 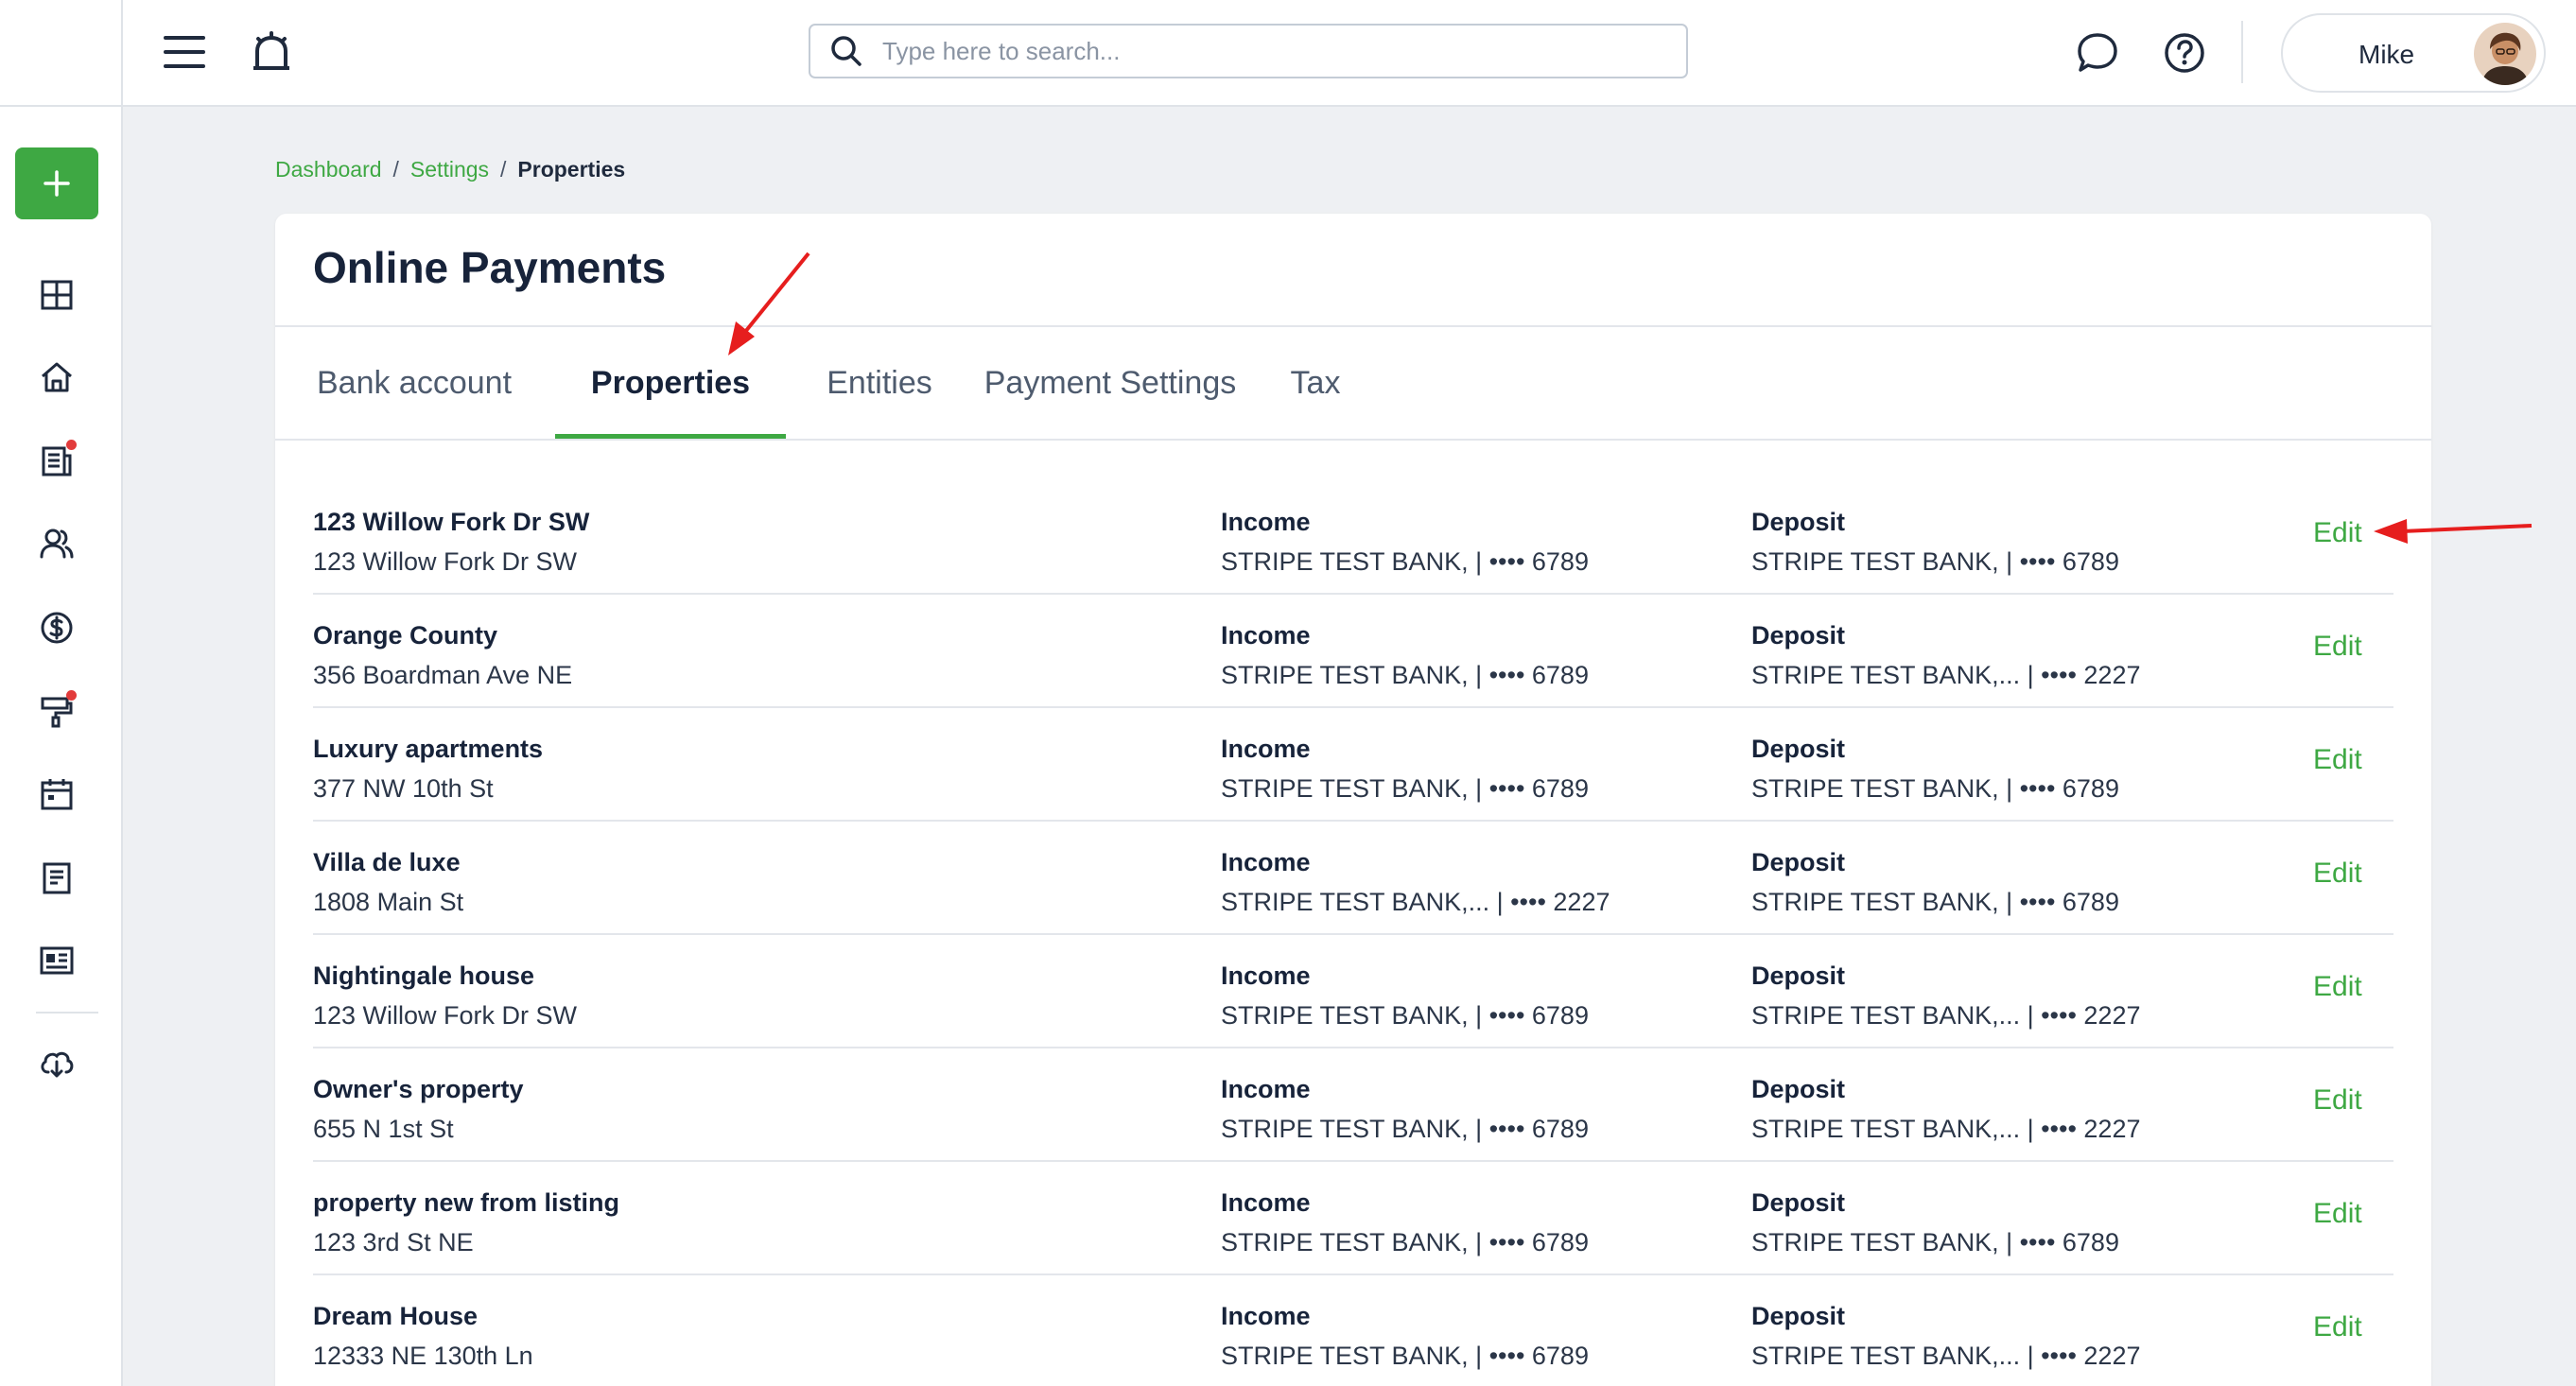 I want to click on property-name: Villa de luxe, so click(x=387, y=862).